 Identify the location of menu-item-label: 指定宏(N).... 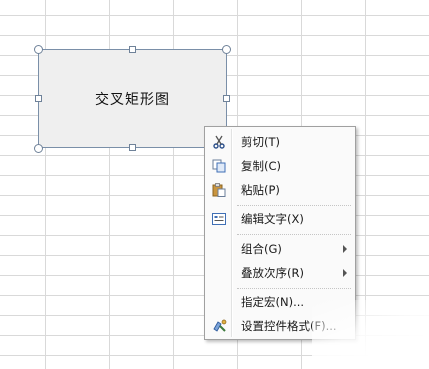
(273, 302).